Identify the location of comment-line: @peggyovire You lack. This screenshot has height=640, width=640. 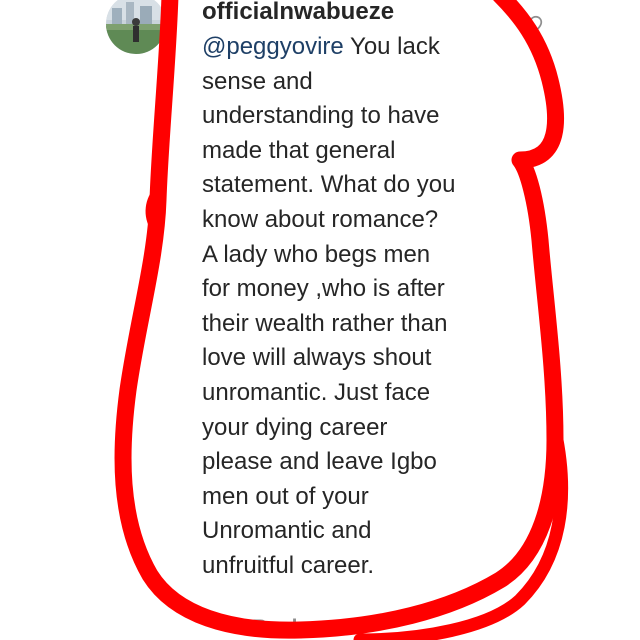
(352, 47).